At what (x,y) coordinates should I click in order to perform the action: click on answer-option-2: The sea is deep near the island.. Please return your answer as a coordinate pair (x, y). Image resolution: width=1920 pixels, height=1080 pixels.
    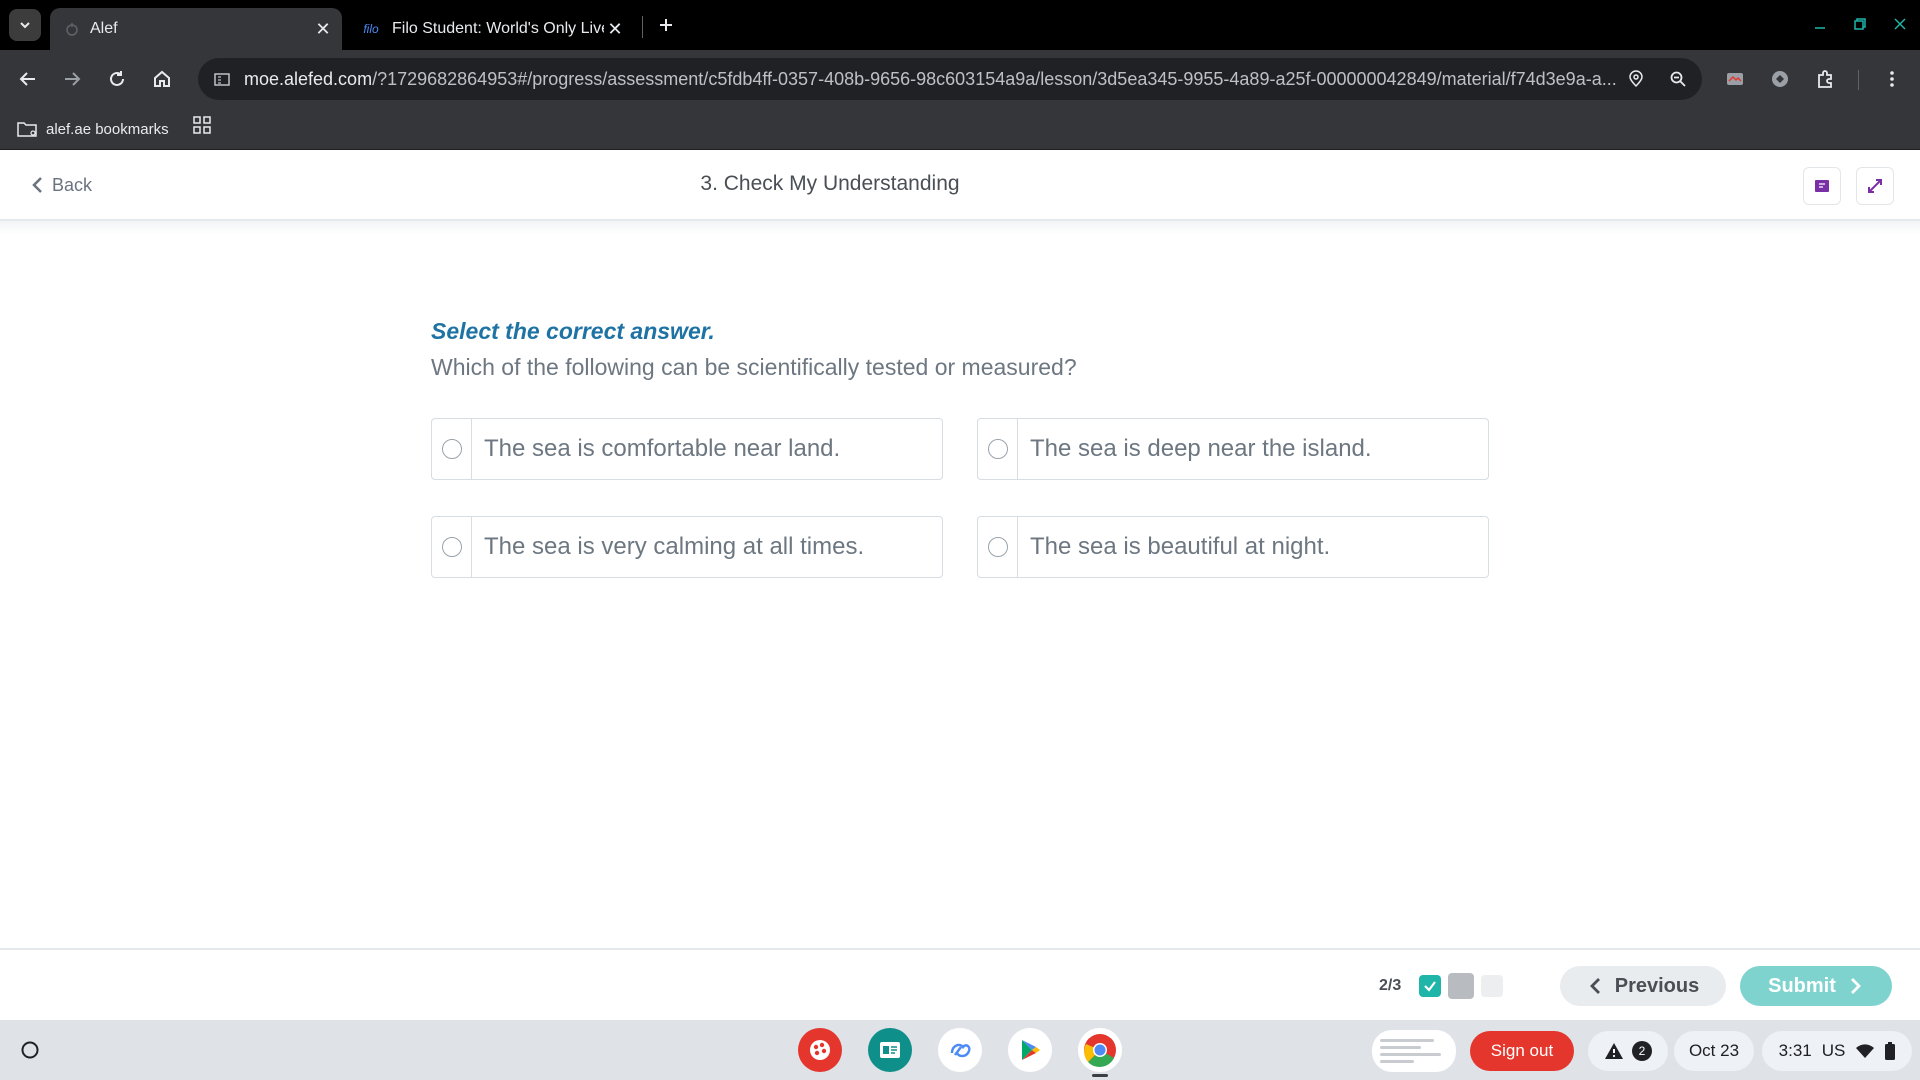
    Looking at the image, I should click on (1233, 449).